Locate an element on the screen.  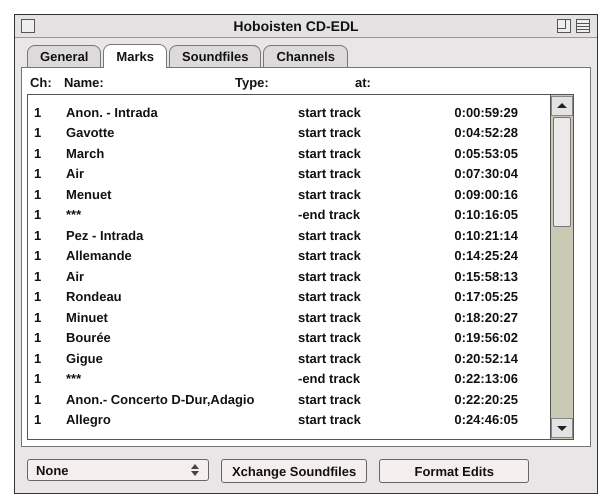
tab: Channels is located at coordinates (305, 56).